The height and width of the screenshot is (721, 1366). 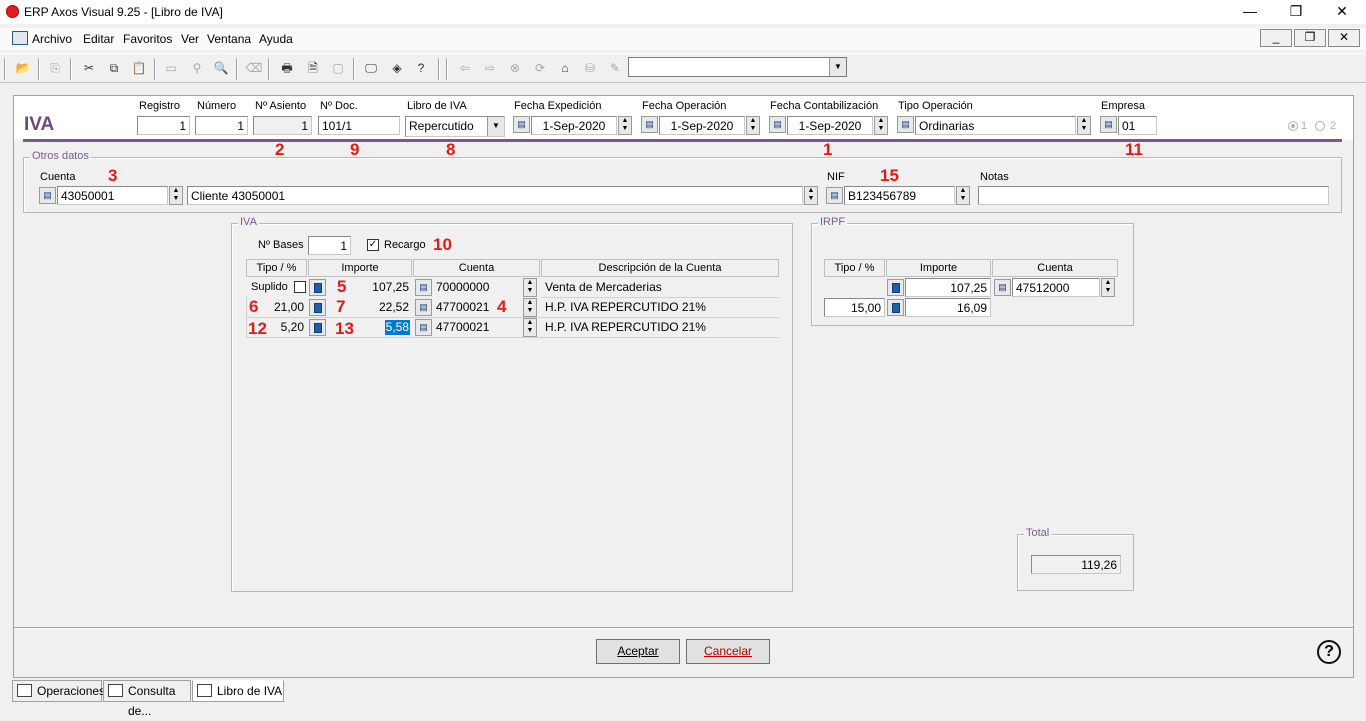 What do you see at coordinates (540, 68) in the screenshot?
I see `refresh-icon: ⟳` at bounding box center [540, 68].